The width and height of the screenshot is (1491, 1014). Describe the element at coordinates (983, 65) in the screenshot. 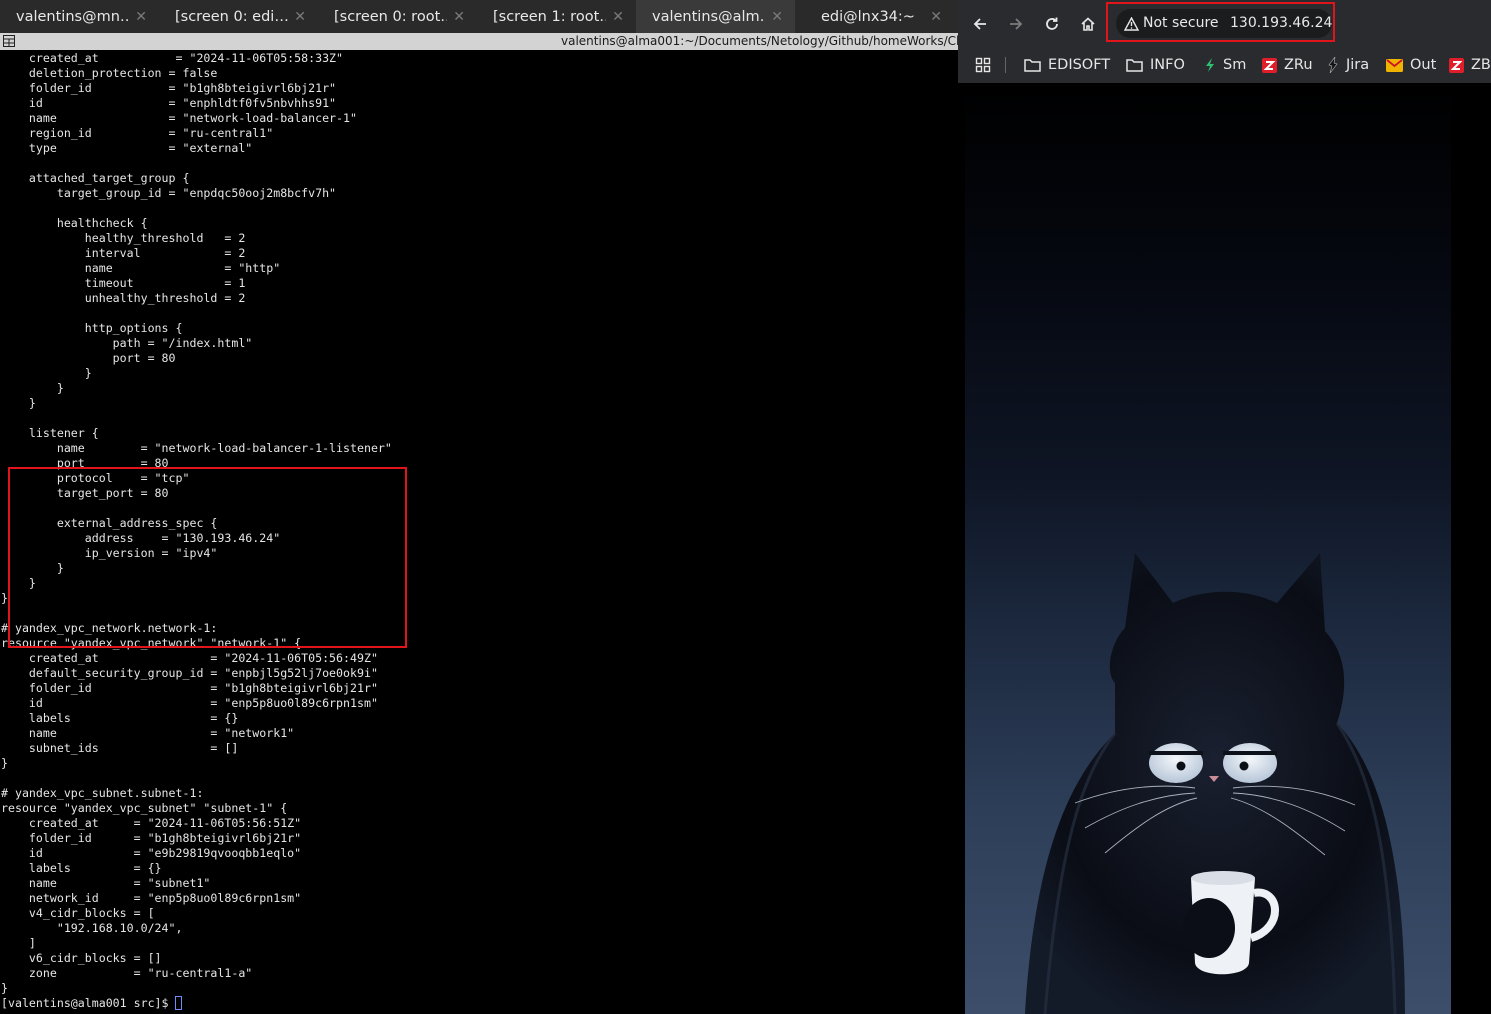

I see `apps-button` at that location.